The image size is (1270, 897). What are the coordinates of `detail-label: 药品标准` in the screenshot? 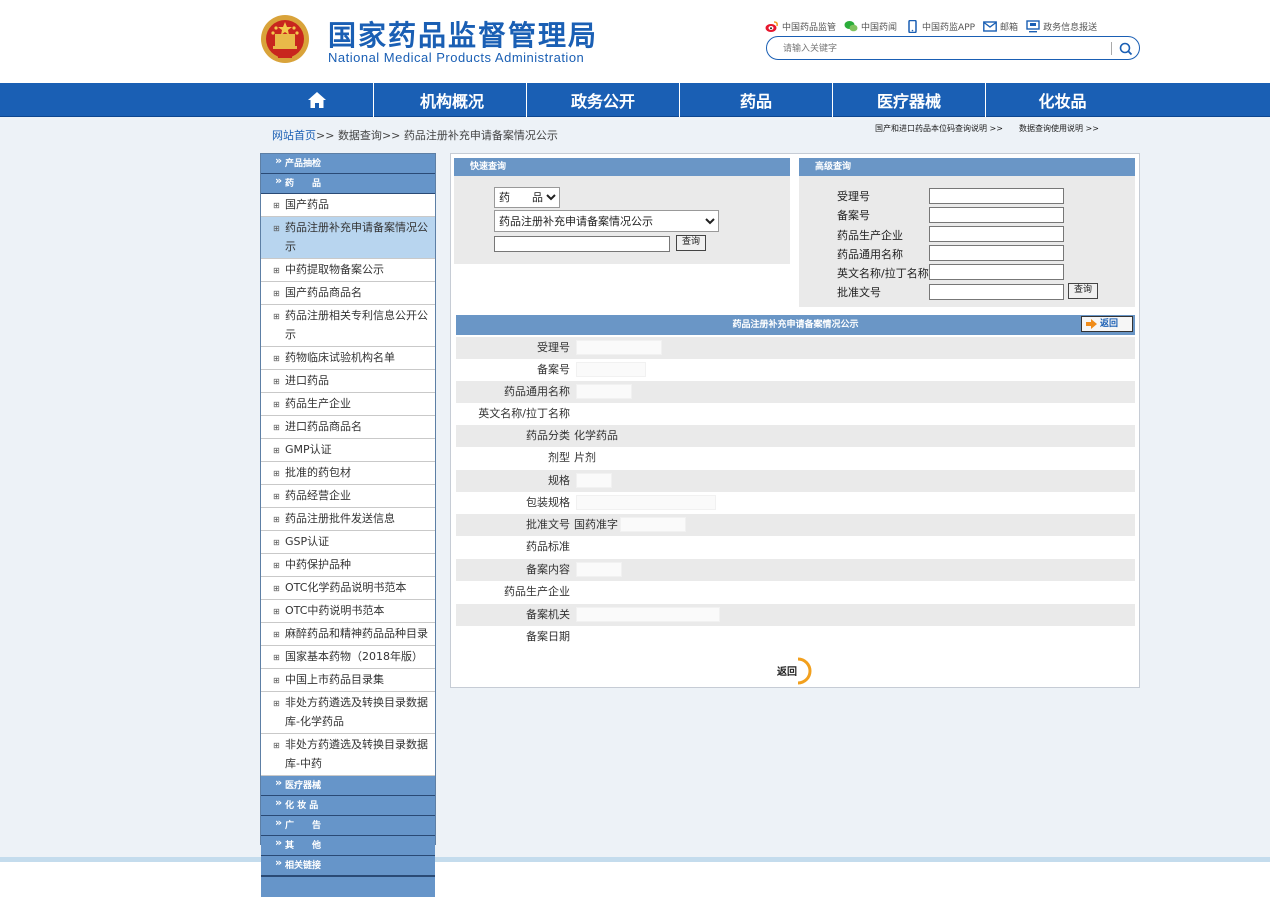 It's located at (548, 546).